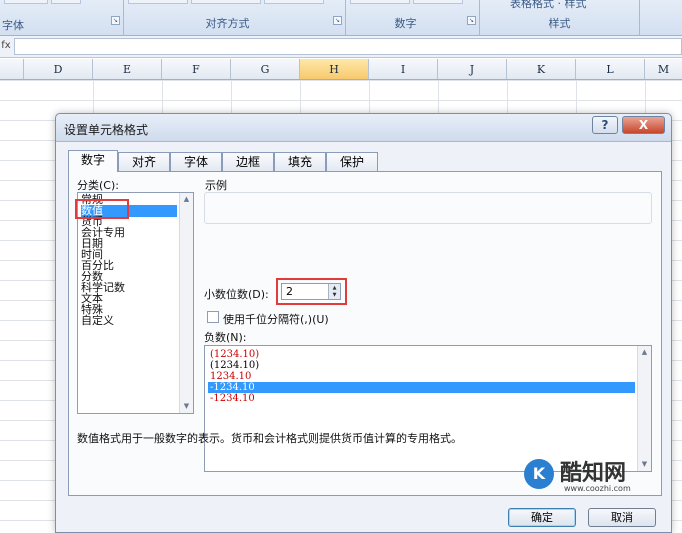 Image resolution: width=682 pixels, height=533 pixels. I want to click on formula-bar: fx, so click(341, 47).